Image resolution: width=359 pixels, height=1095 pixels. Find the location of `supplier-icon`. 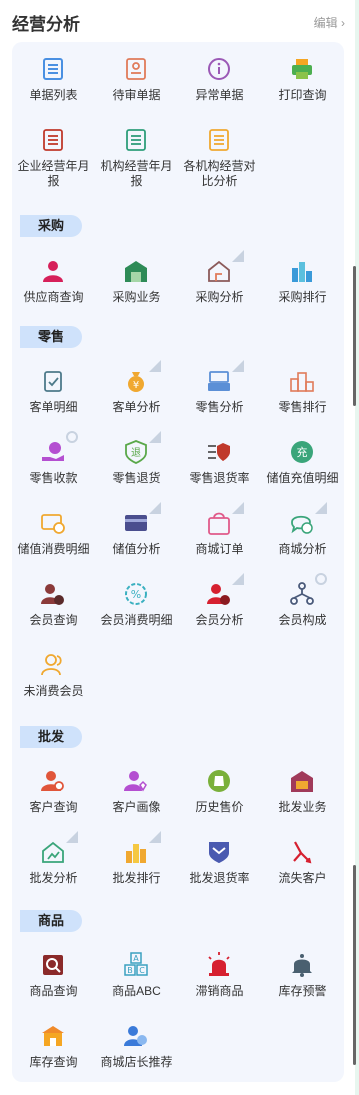

supplier-icon is located at coordinates (53, 271).